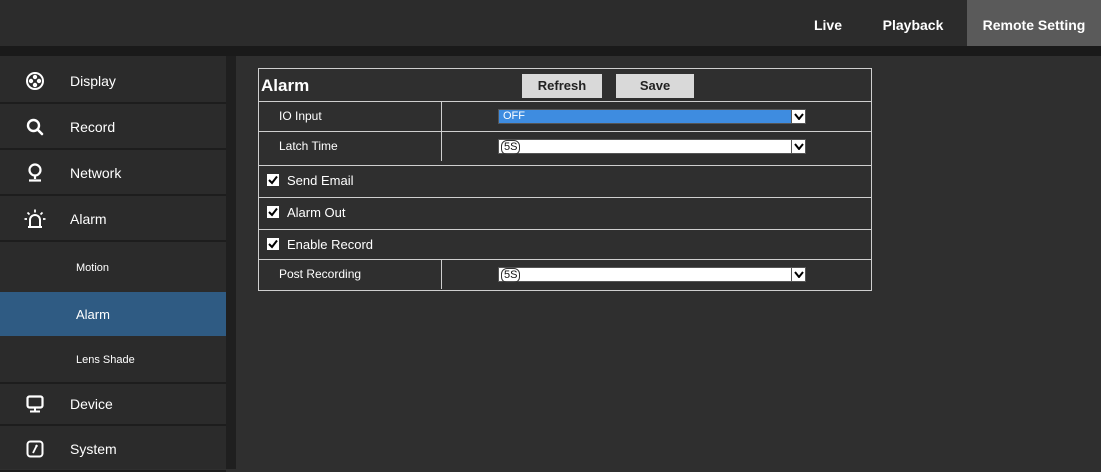  What do you see at coordinates (350, 146) in the screenshot?
I see `latch-time-label: Latch Time` at bounding box center [350, 146].